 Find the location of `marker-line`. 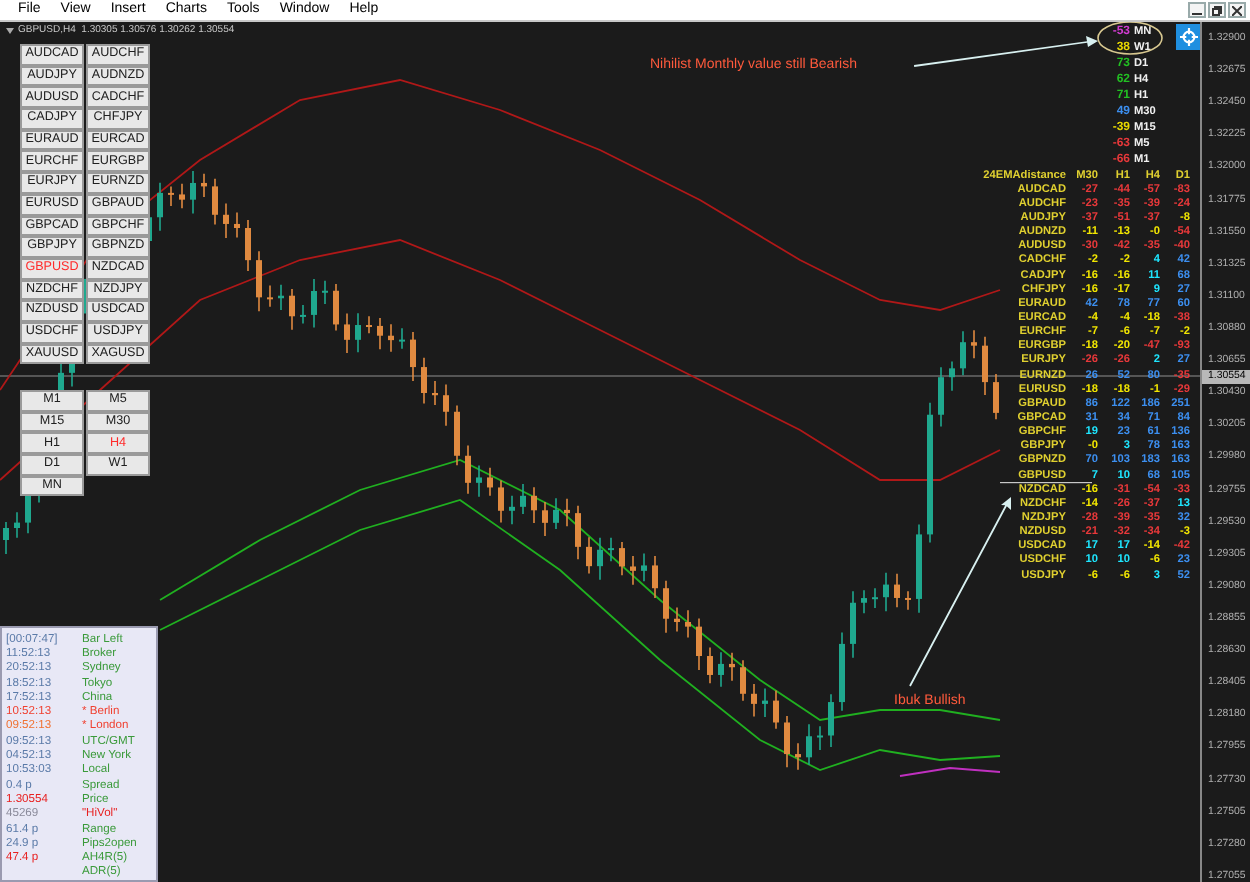

marker-line is located at coordinates (1046, 483).